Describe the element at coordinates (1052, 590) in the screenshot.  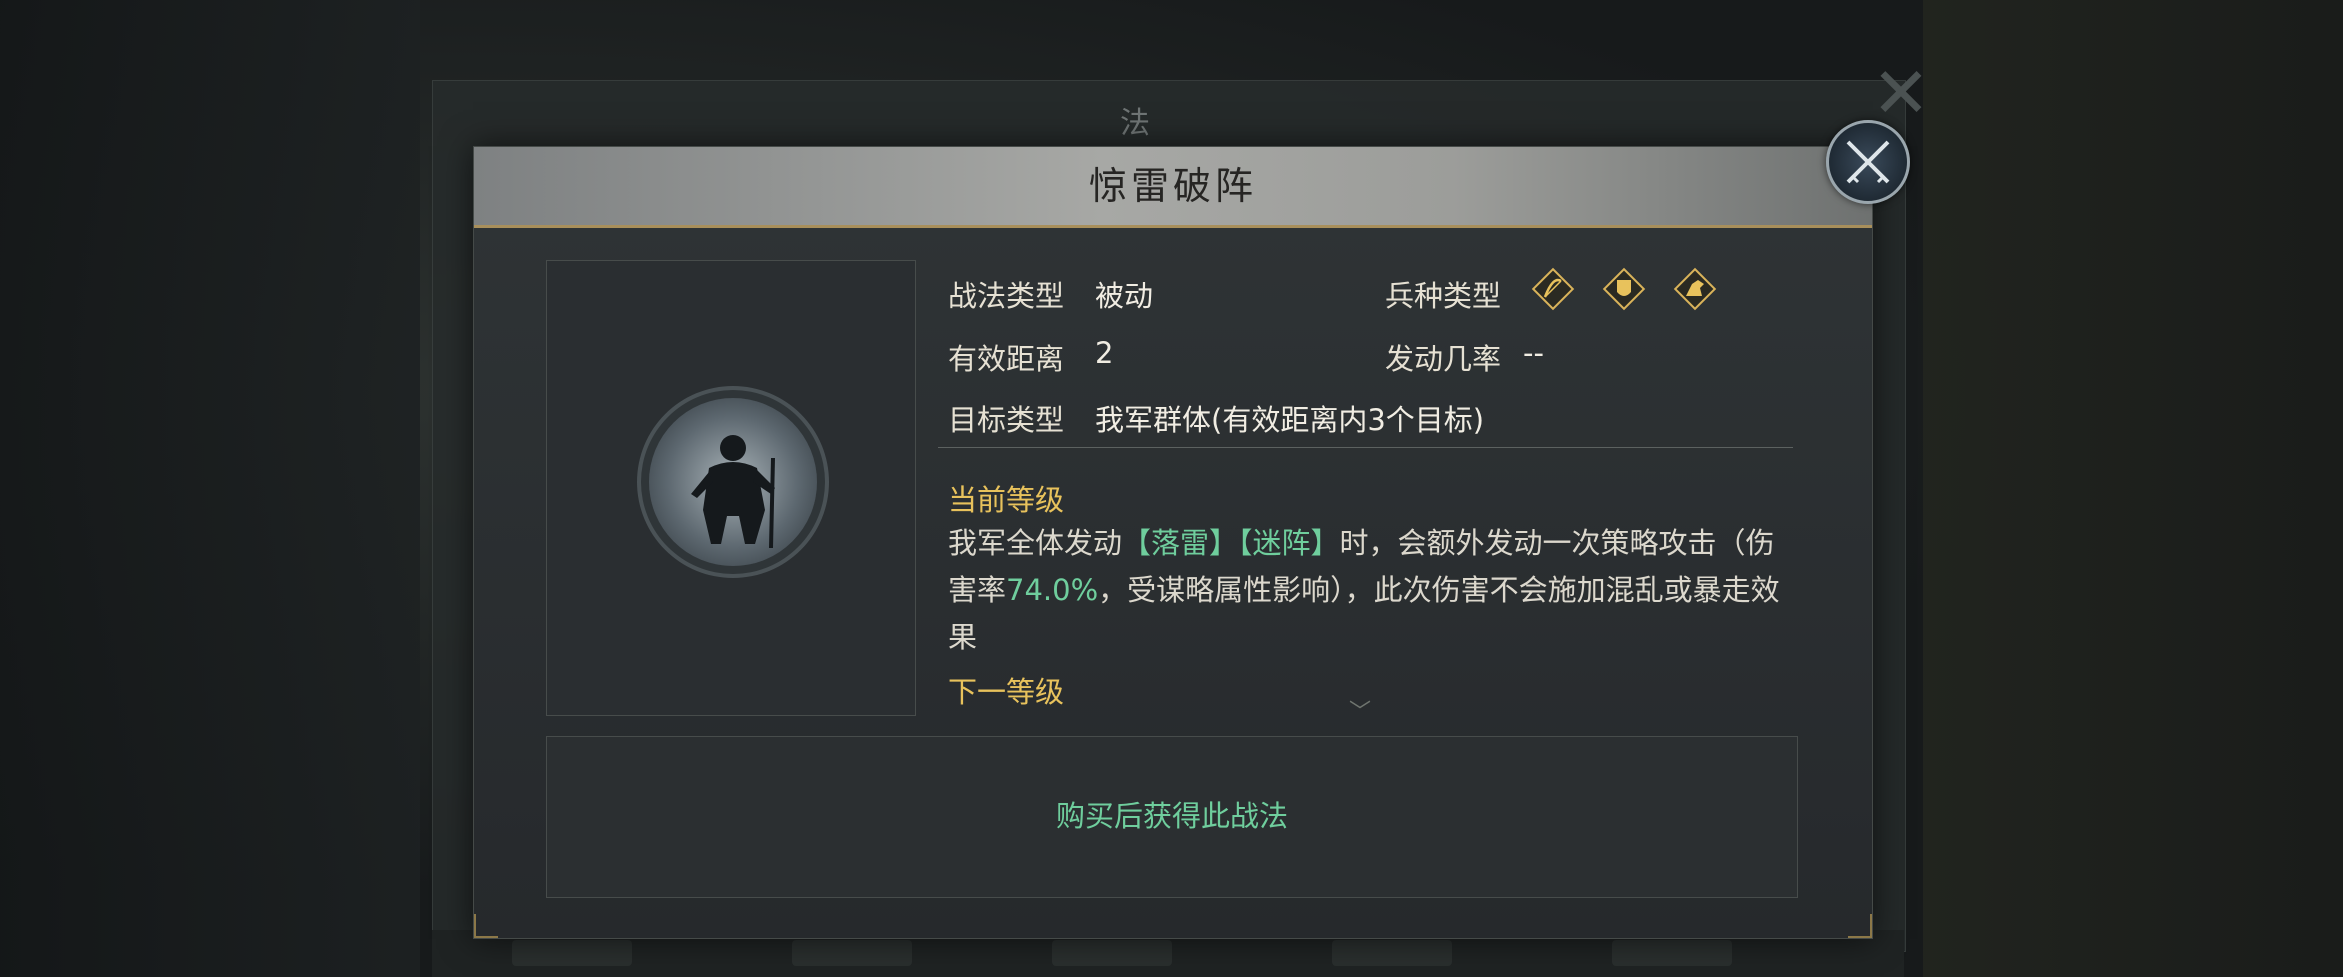
I see `damage-rate: 74.0%` at that location.